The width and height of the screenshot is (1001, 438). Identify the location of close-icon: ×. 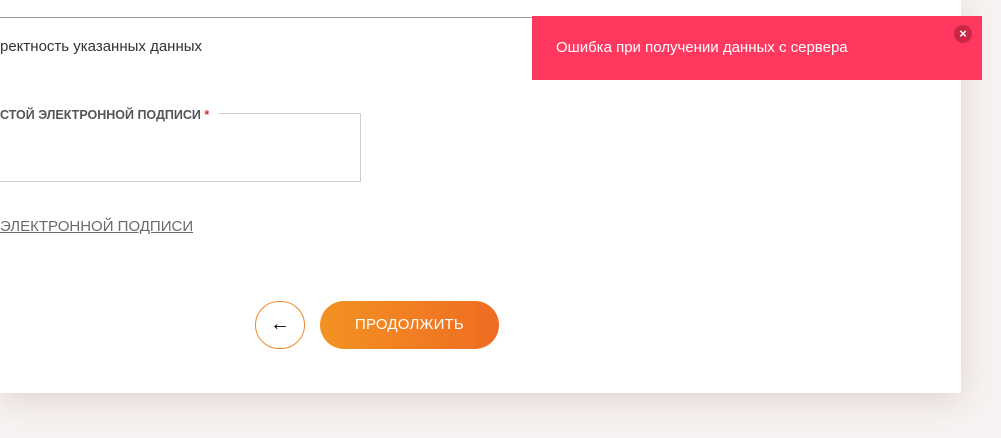
(963, 34).